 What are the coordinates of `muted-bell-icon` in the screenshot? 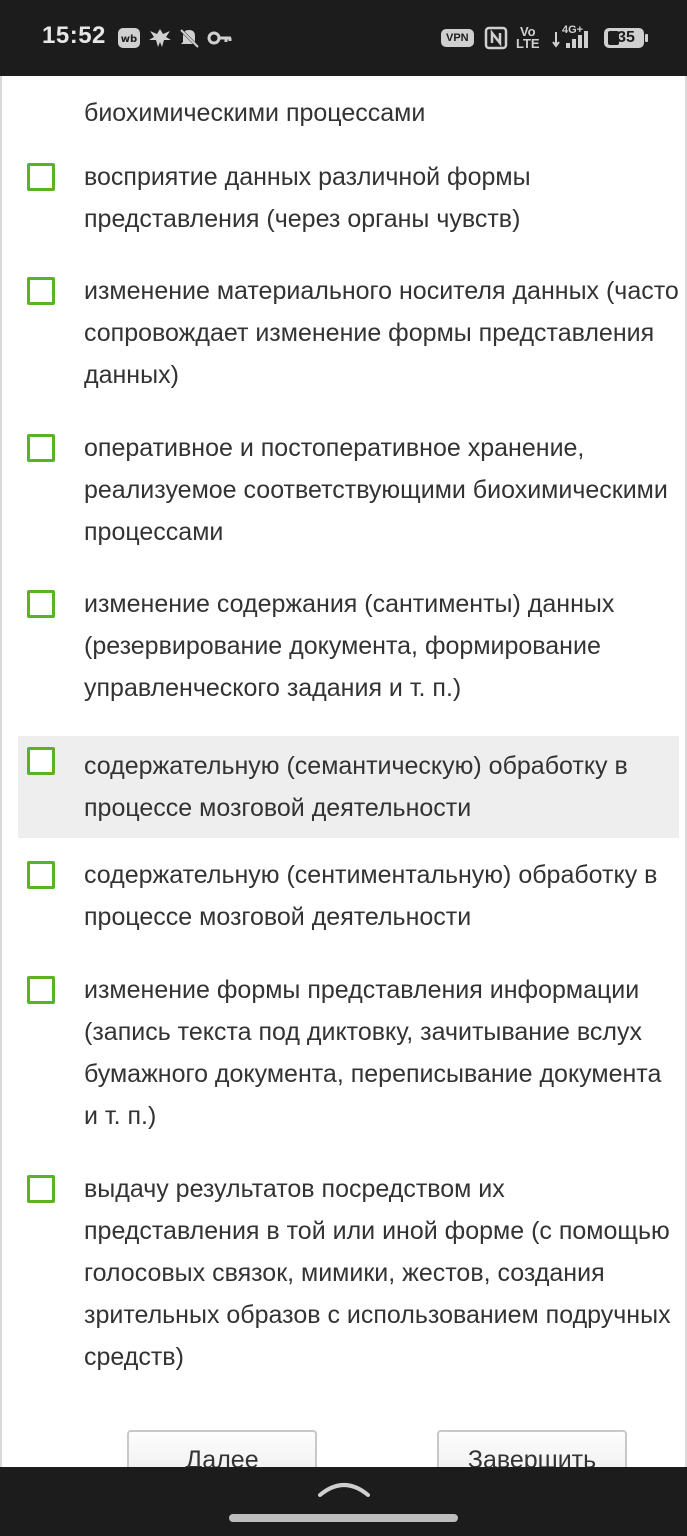 It's located at (189, 38).